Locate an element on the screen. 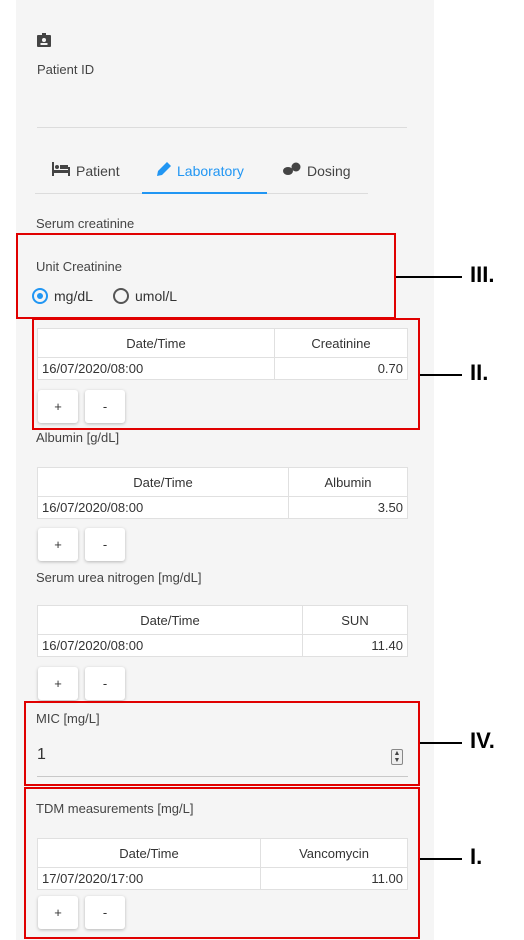 This screenshot has width=524, height=940. column-header-albumin: Albumin is located at coordinates (348, 482).